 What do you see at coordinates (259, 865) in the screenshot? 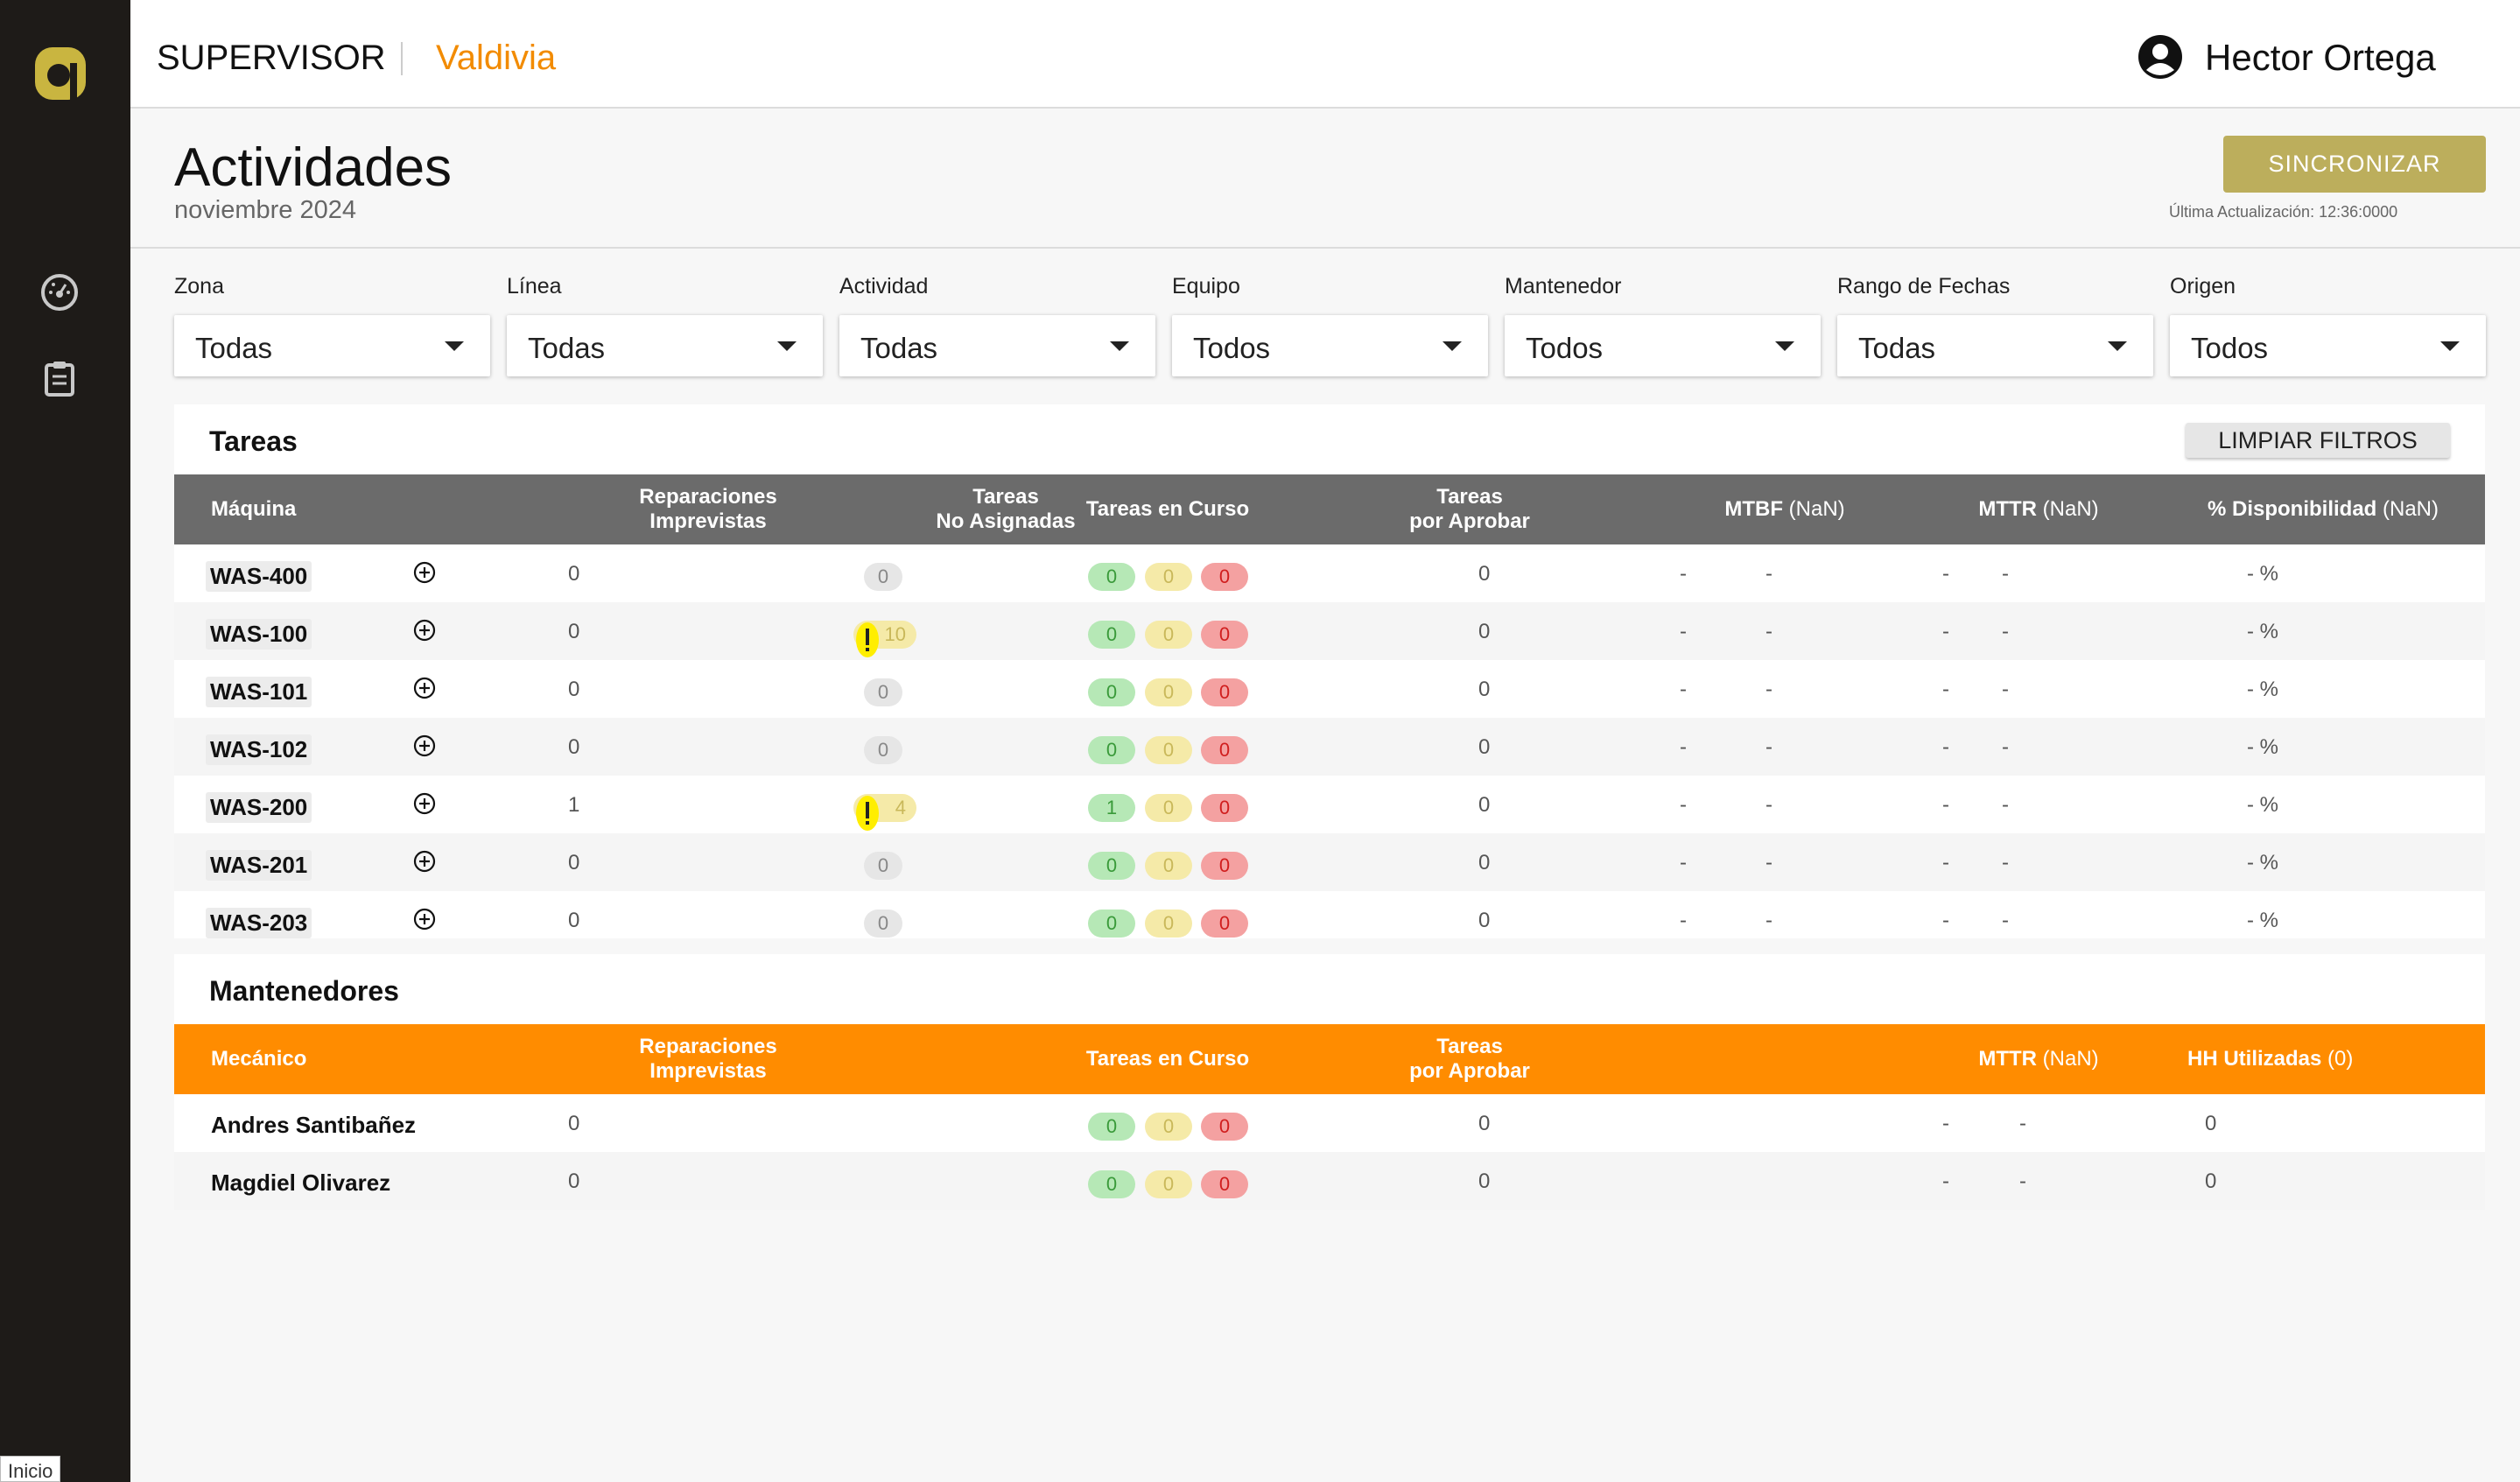
I see `machine-tag: WAS-201` at bounding box center [259, 865].